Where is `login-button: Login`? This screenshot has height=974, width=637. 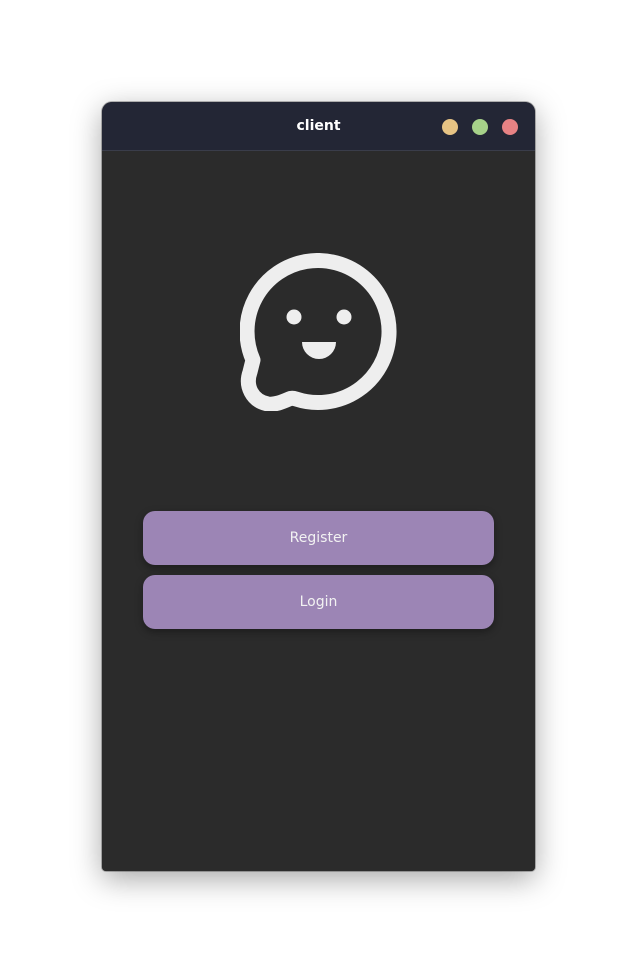
login-button: Login is located at coordinates (318, 602).